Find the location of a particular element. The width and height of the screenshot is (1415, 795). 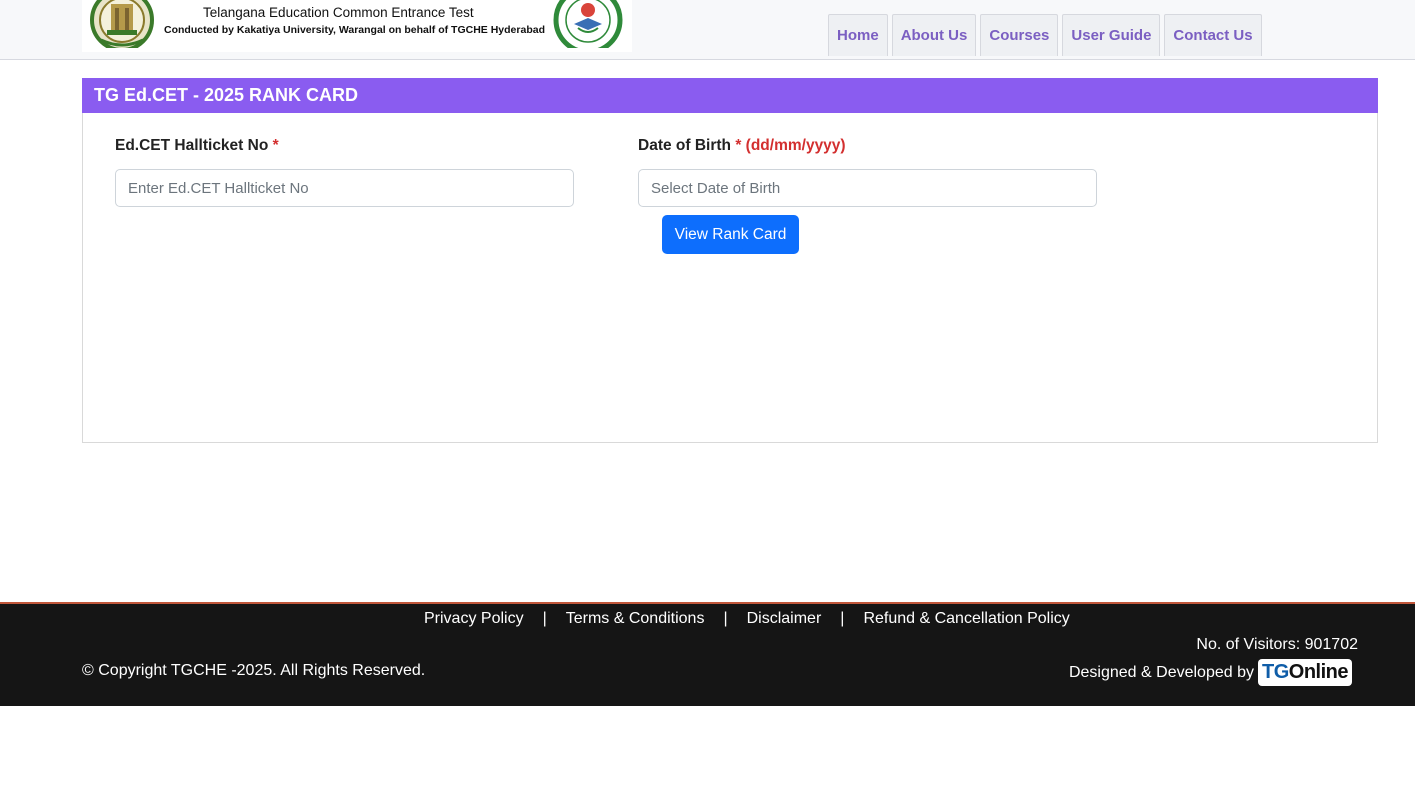

hallticket-input is located at coordinates (344, 188).